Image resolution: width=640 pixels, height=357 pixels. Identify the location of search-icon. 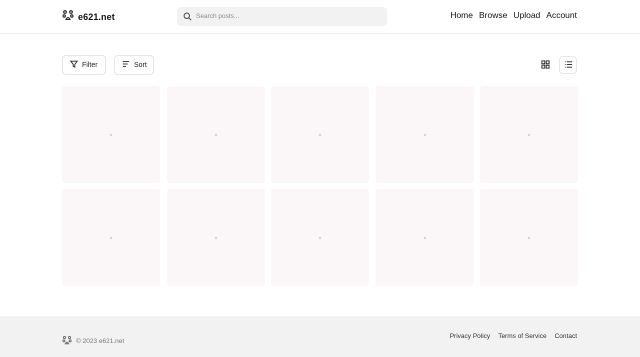
(187, 17).